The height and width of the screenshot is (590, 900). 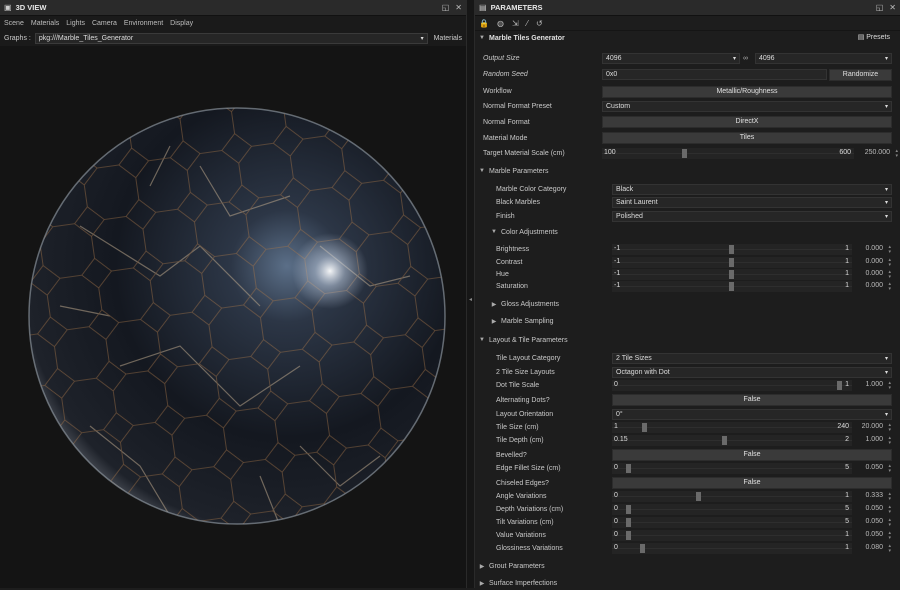 I want to click on presets-button: ▤ Presets, so click(x=874, y=37).